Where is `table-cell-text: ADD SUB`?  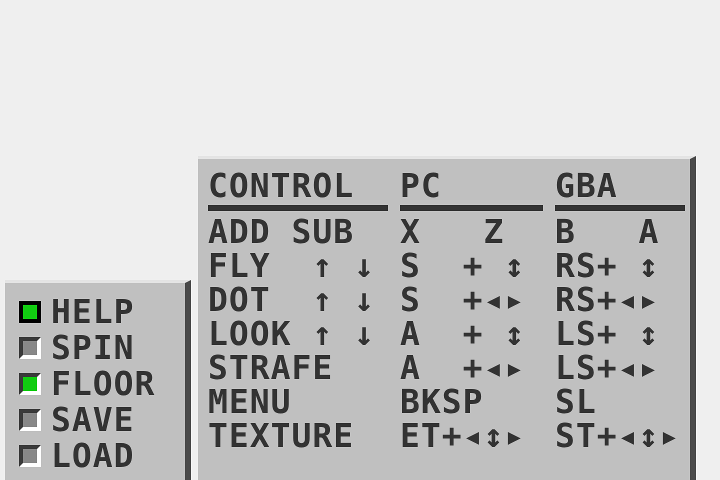
table-cell-text: ADD SUB is located at coordinates (282, 232).